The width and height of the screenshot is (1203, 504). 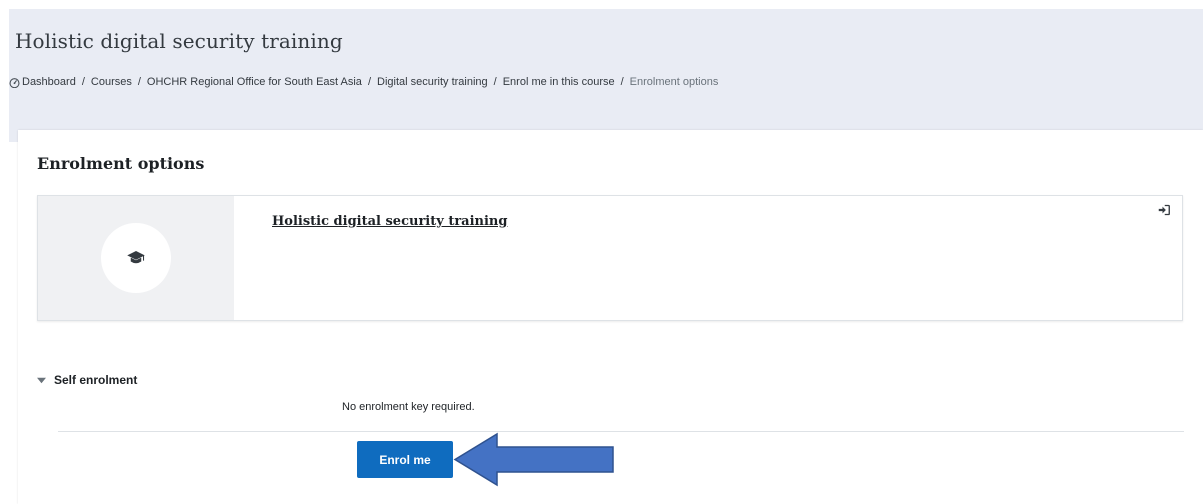 I want to click on breadcrumb-dashboard: Dashboard, so click(x=49, y=82).